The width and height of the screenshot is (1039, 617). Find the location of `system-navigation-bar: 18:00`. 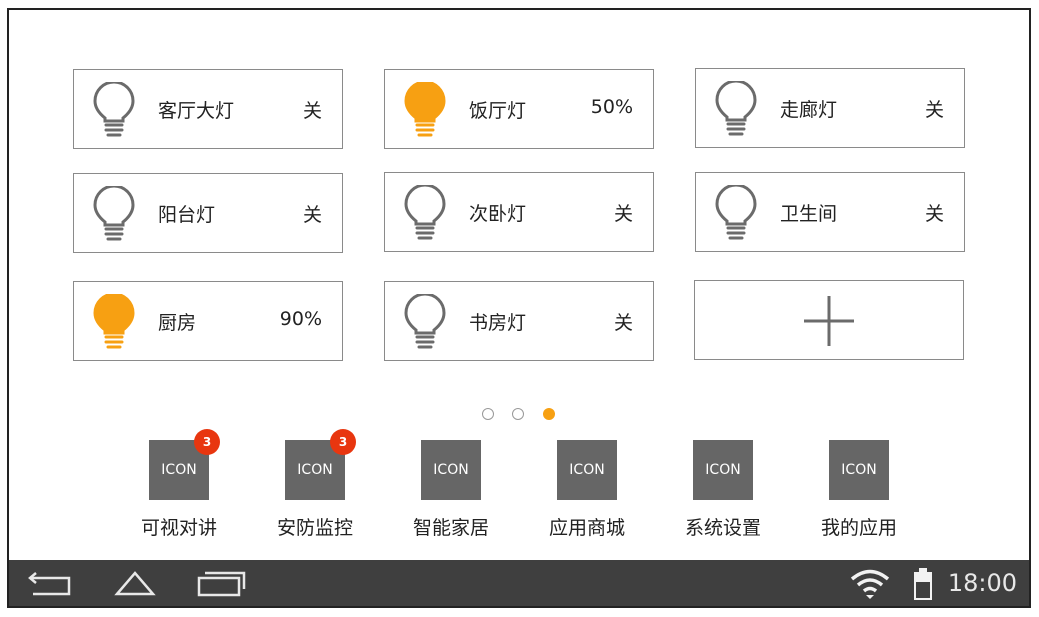

system-navigation-bar: 18:00 is located at coordinates (519, 583).